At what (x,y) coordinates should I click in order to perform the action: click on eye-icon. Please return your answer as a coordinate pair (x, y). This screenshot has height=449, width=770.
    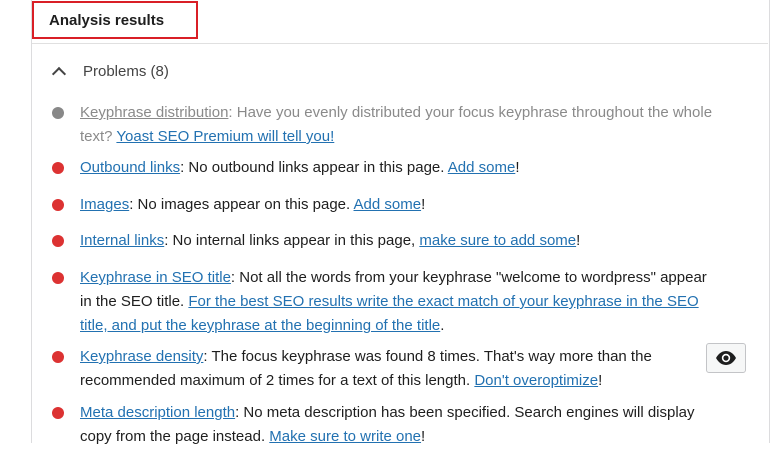
    Looking at the image, I should click on (726, 358).